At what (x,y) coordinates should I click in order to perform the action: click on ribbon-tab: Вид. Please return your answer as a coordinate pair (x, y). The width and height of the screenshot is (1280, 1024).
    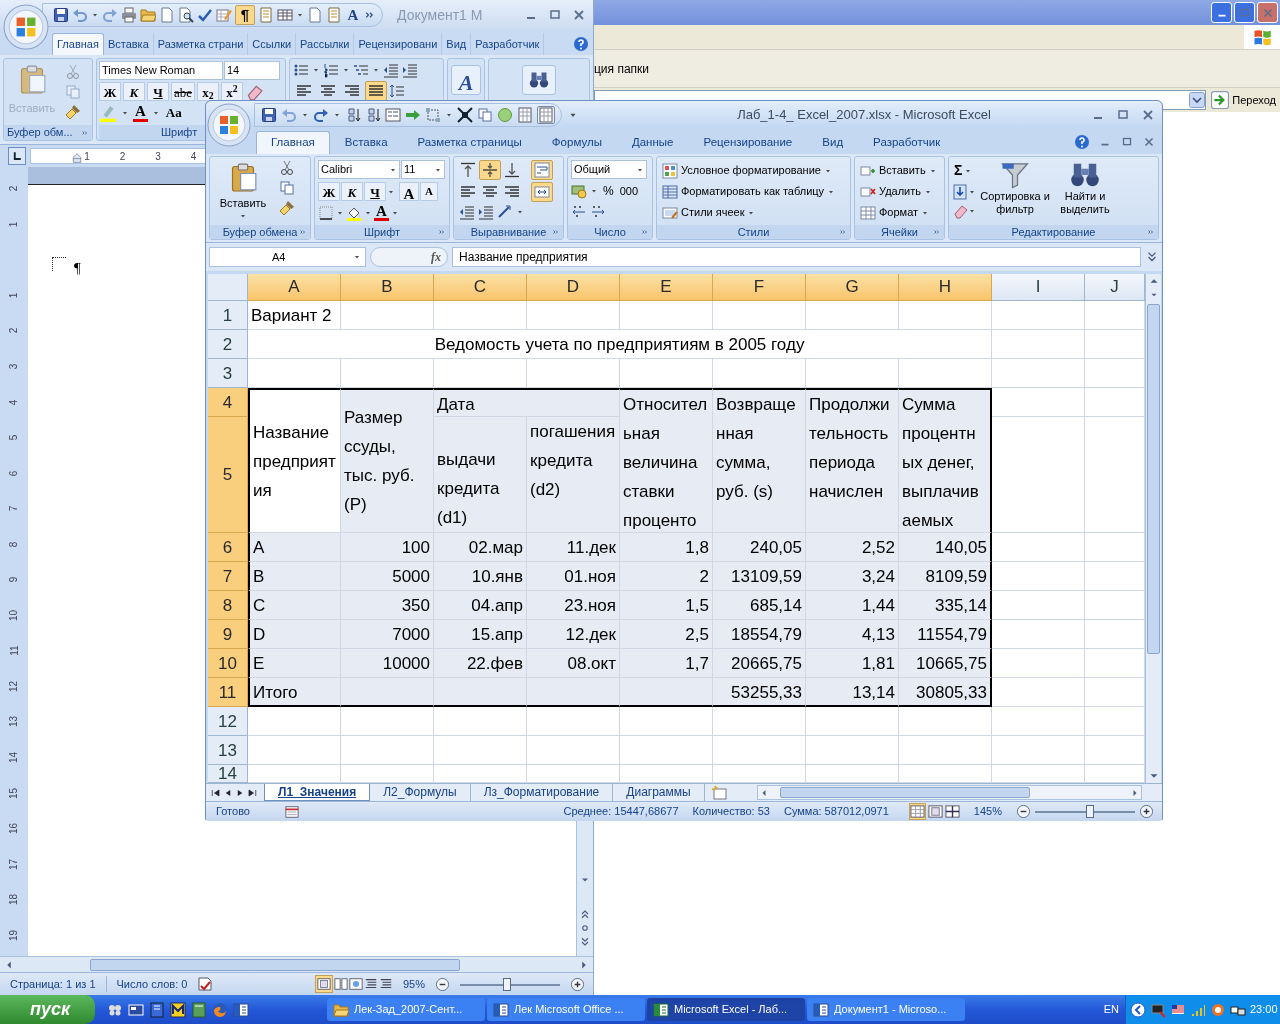
    Looking at the image, I should click on (833, 142).